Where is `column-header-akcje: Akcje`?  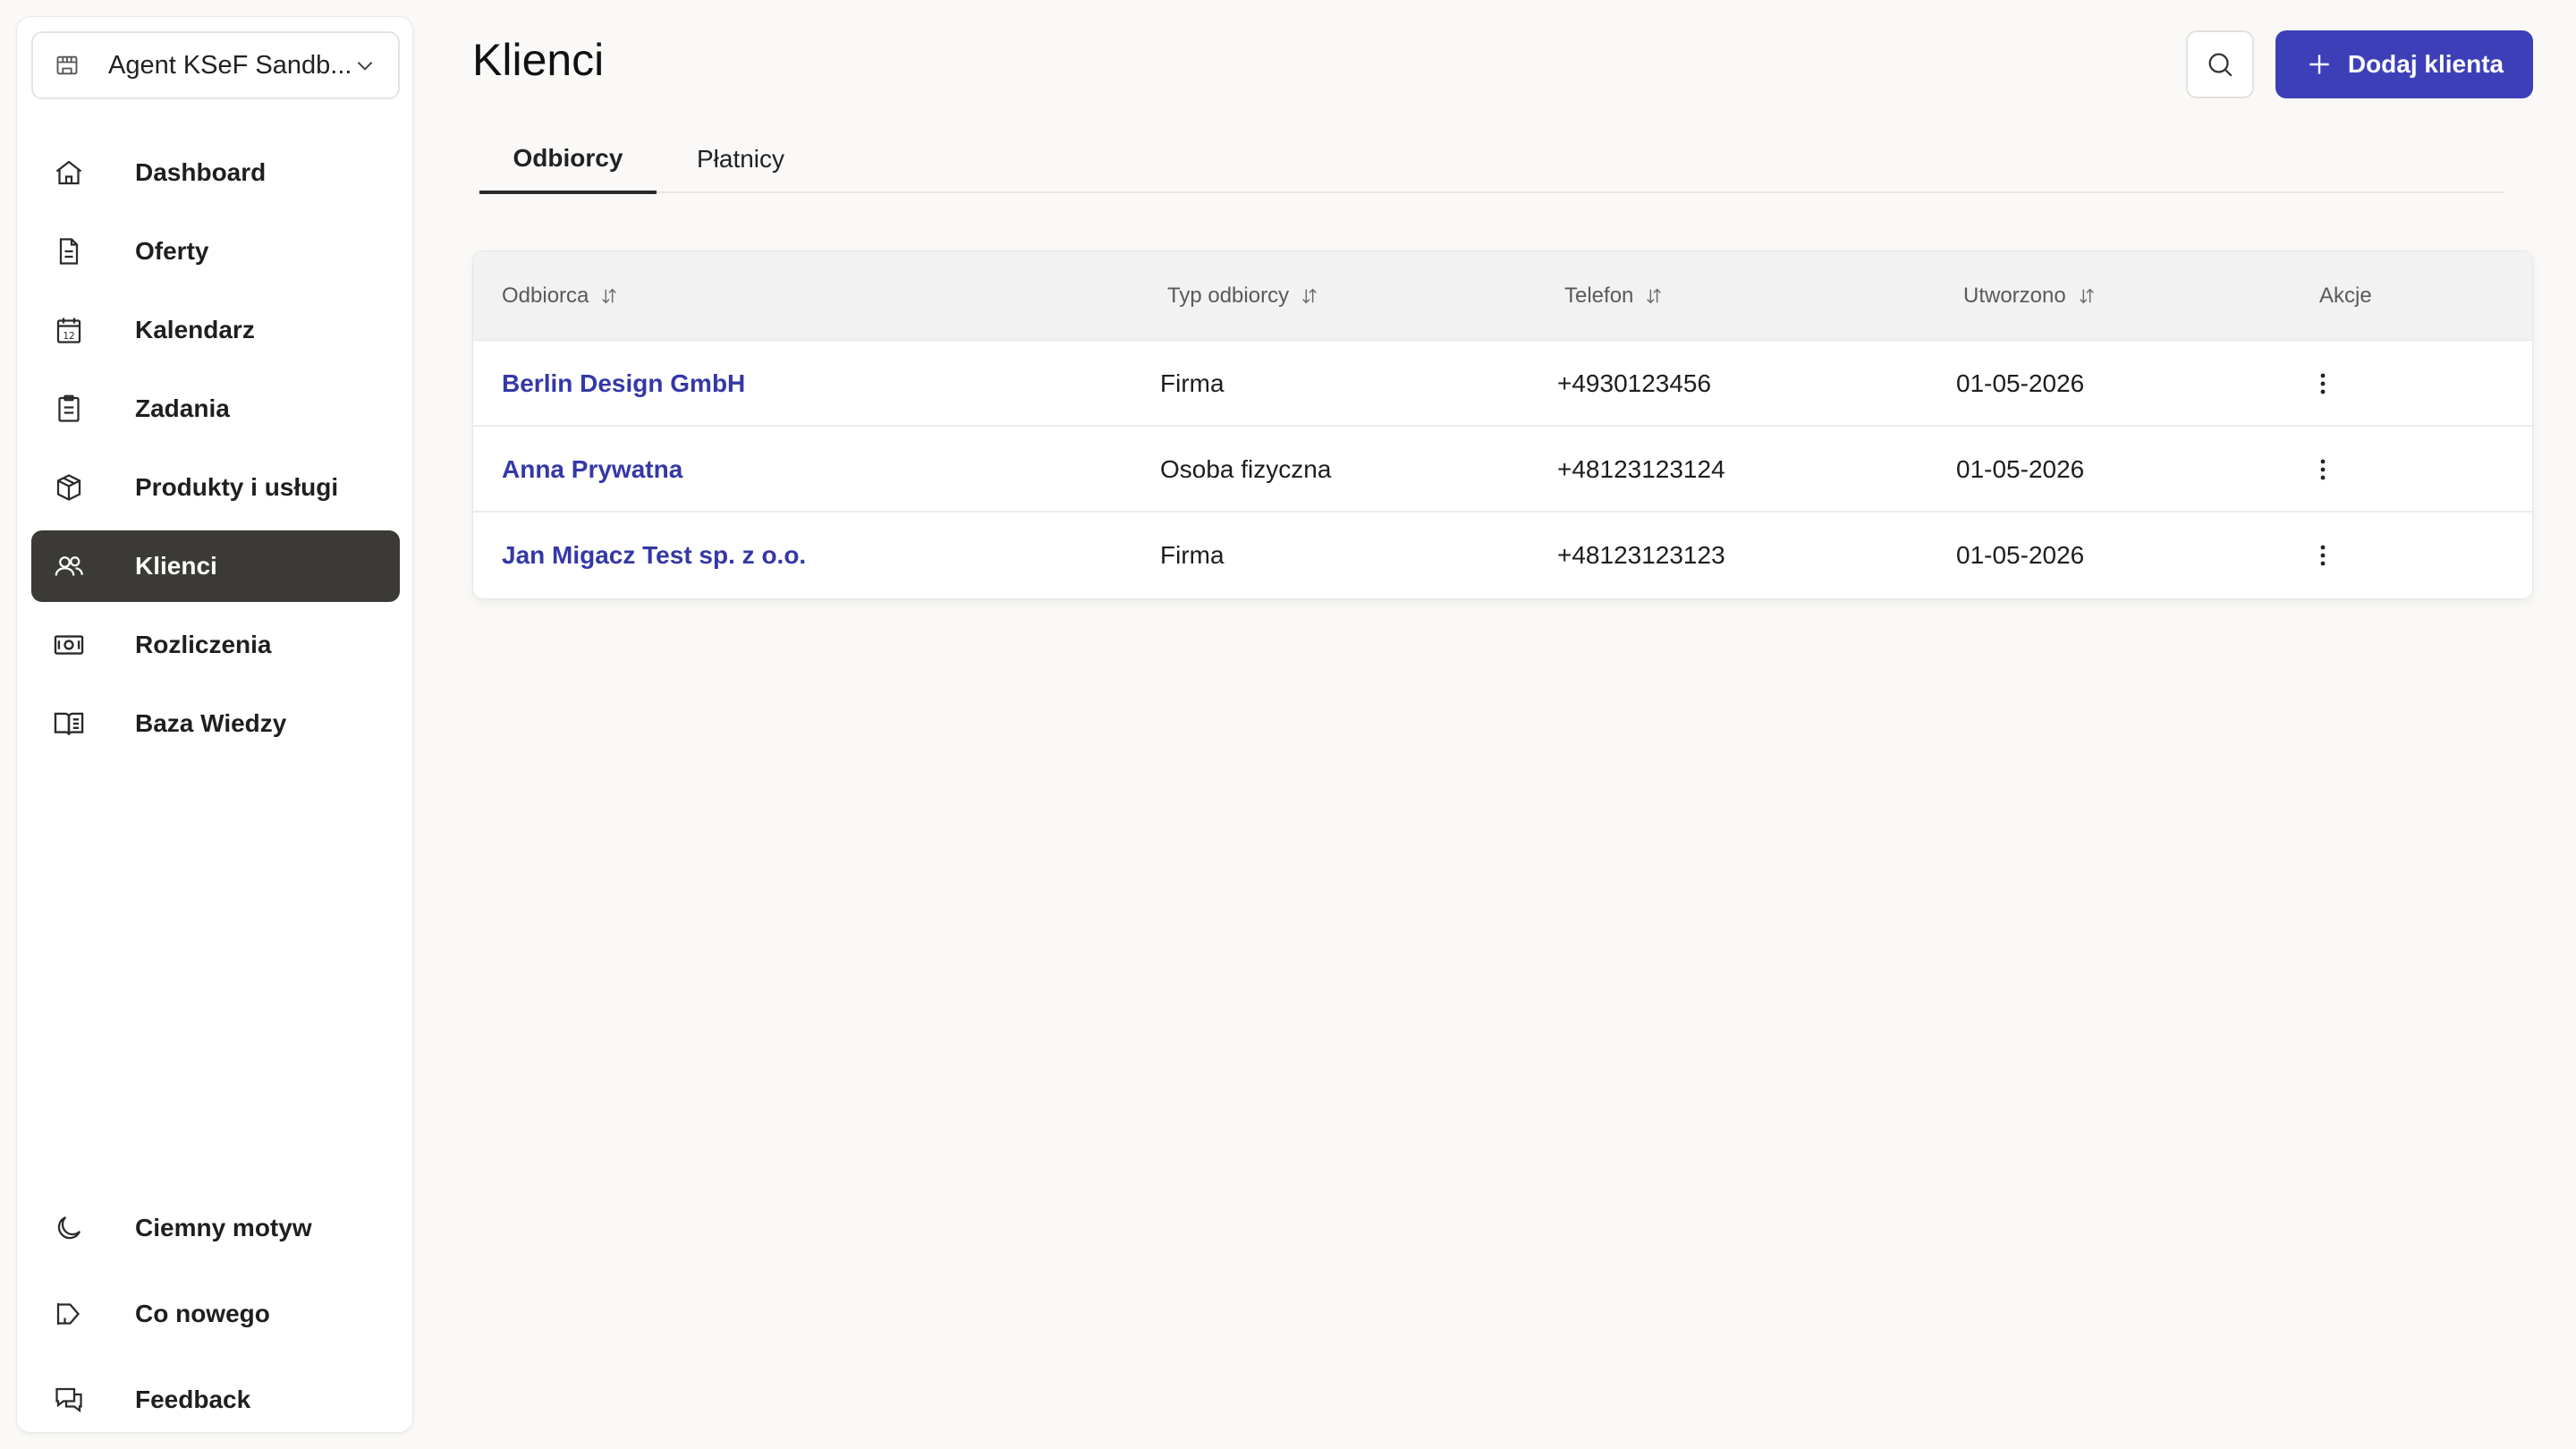 column-header-akcje: Akcje is located at coordinates (2345, 296).